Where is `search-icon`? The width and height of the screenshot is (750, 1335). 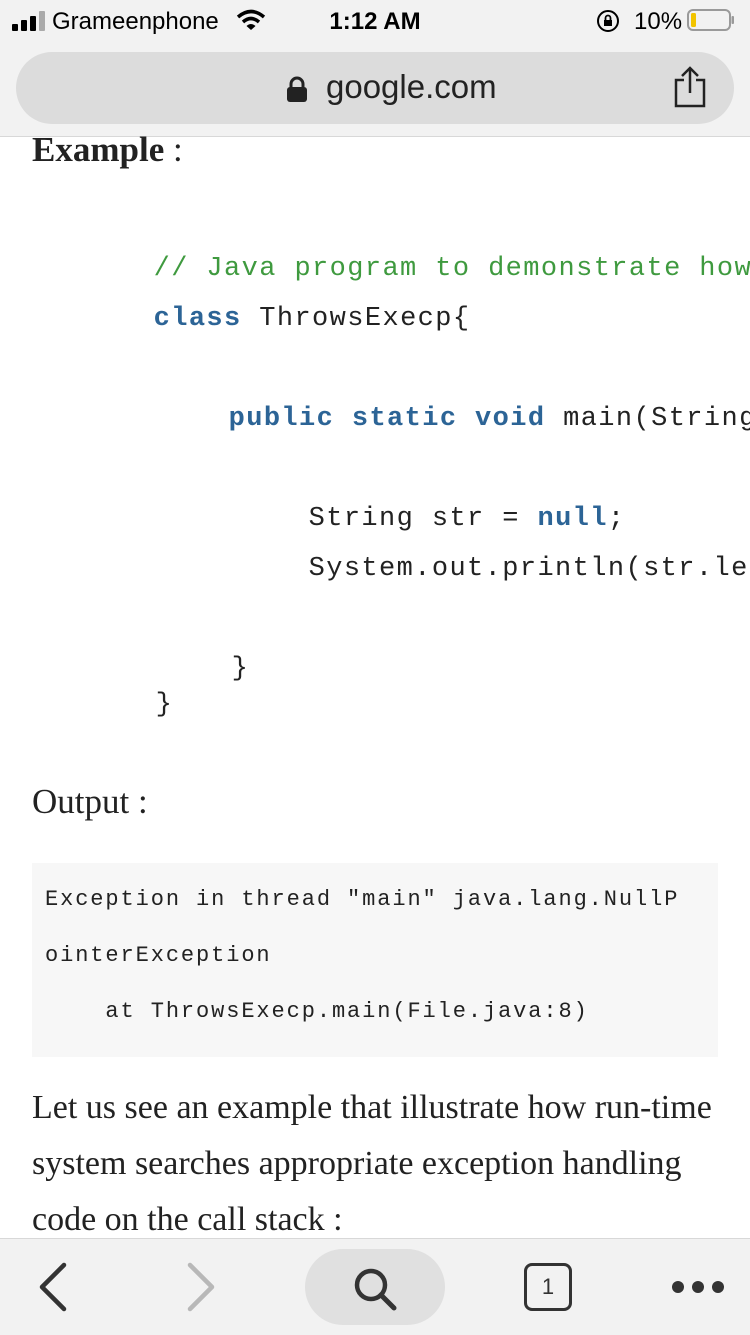 search-icon is located at coordinates (375, 1289).